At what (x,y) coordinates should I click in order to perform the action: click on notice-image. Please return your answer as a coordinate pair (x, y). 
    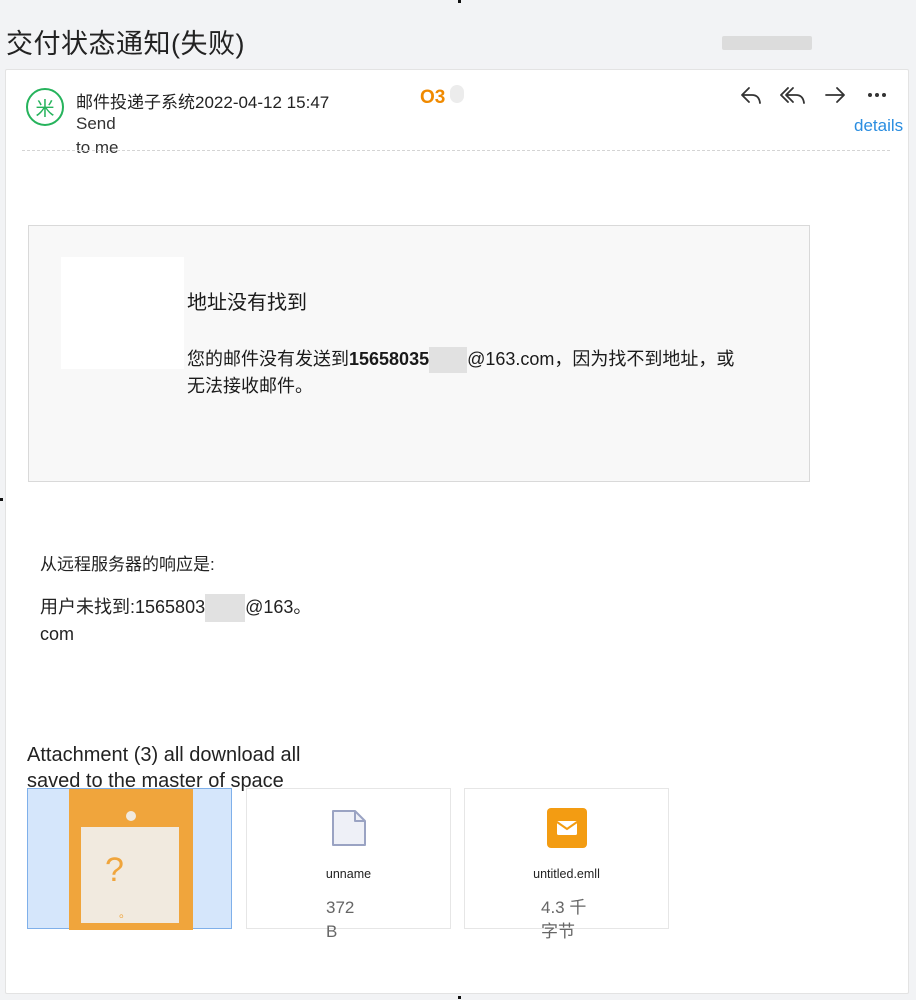
    Looking at the image, I should click on (122, 313).